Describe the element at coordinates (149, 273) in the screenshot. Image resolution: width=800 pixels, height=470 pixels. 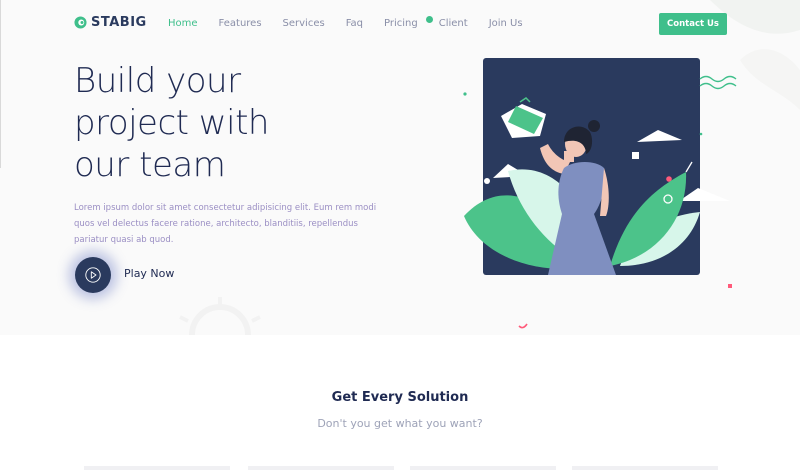
I see `play-now-label: Play Now` at that location.